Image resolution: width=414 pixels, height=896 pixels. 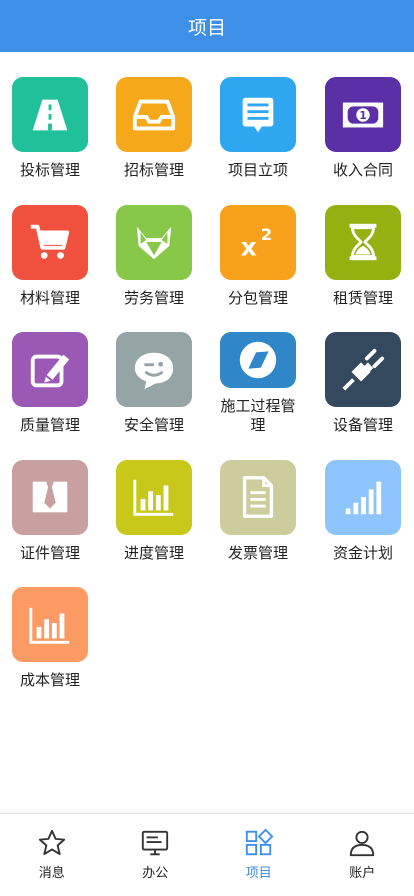 I want to click on tab-user: 账户, so click(x=362, y=855).